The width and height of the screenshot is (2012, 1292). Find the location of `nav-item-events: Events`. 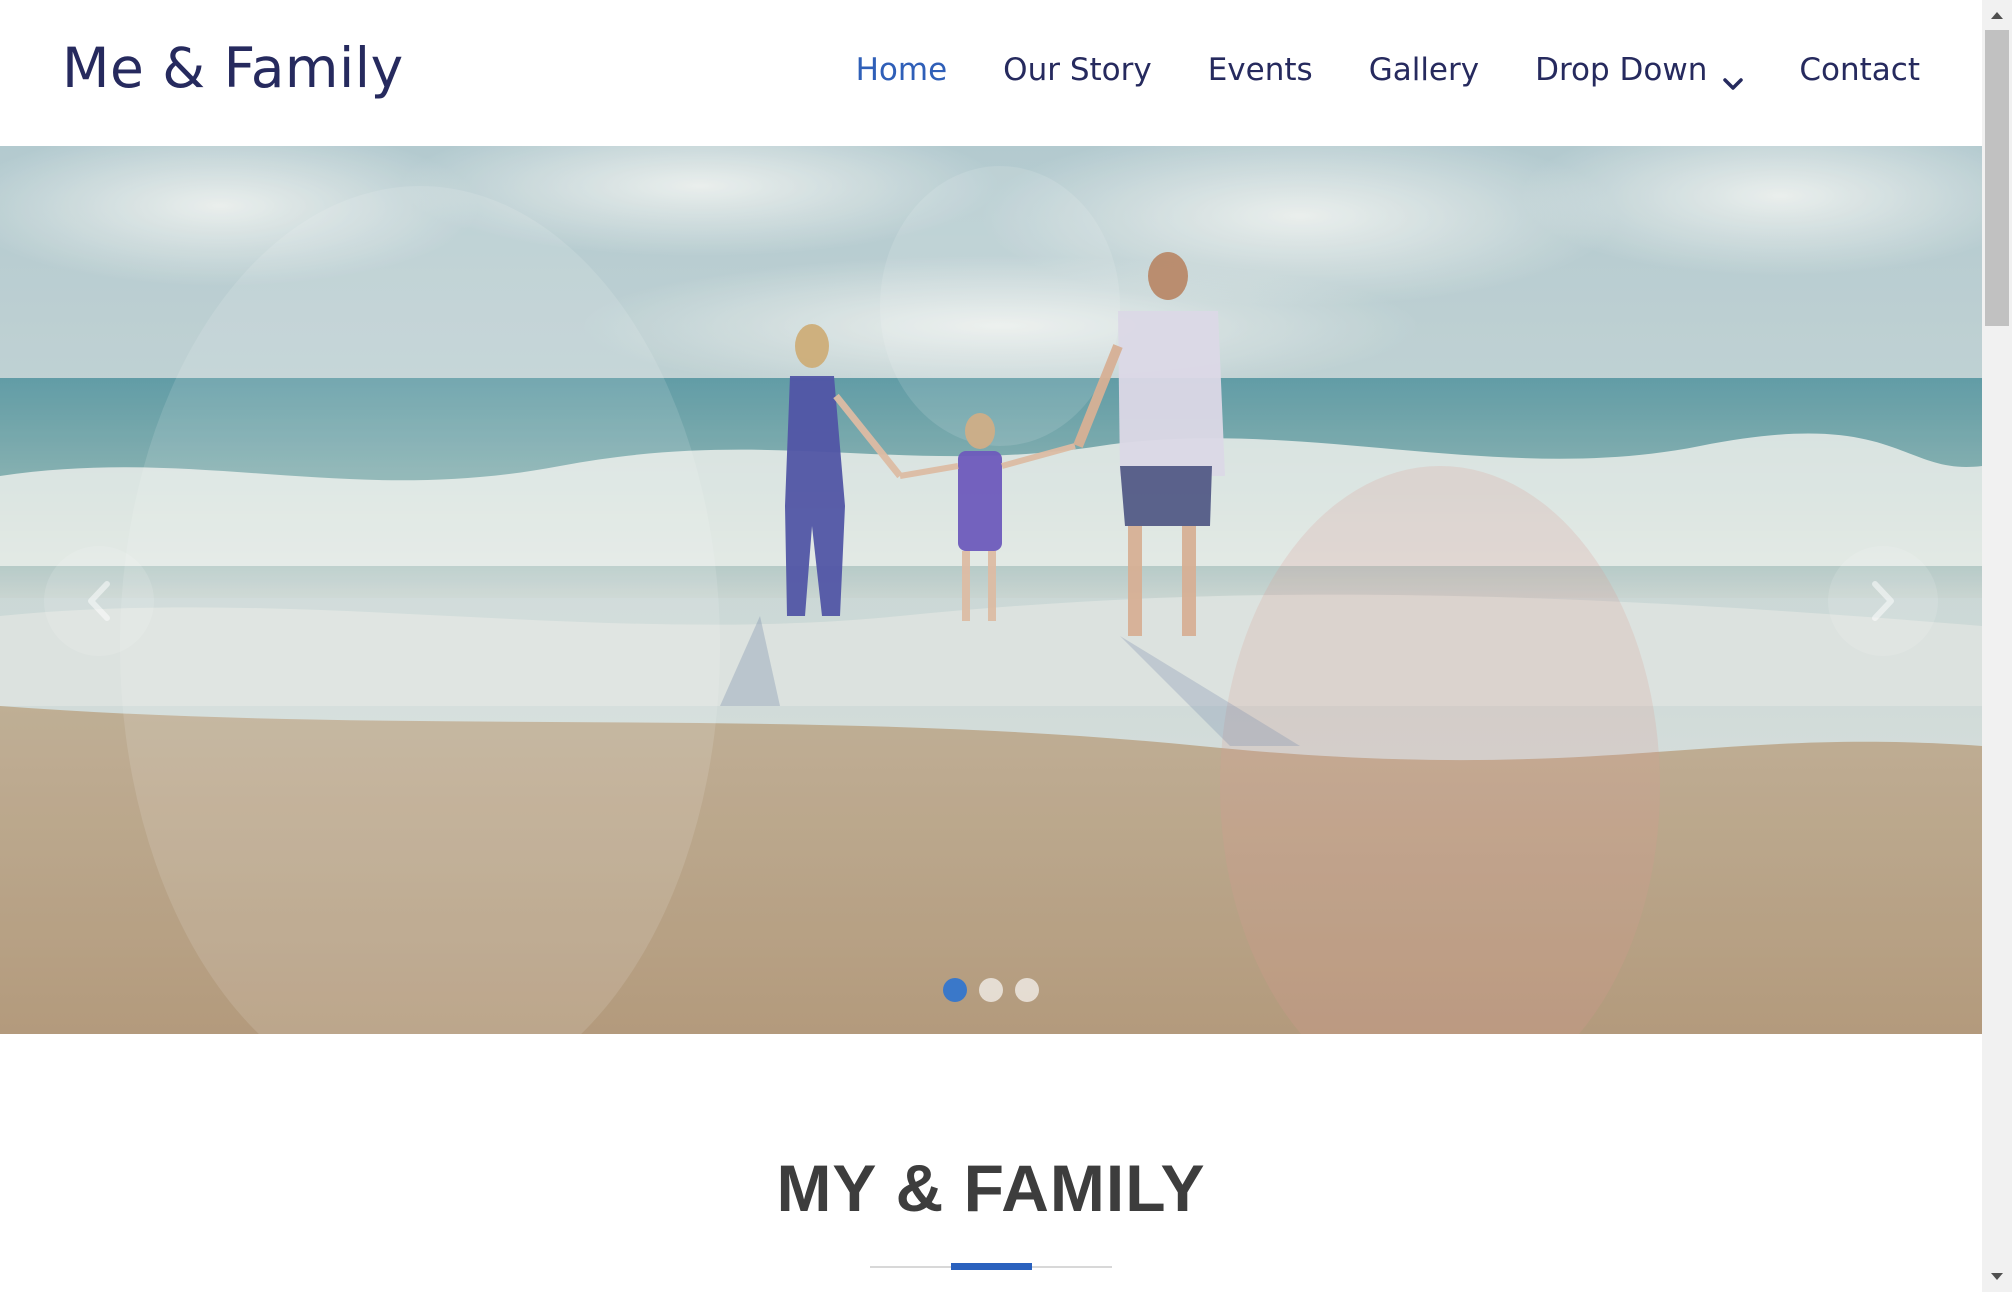

nav-item-events: Events is located at coordinates (1260, 70).